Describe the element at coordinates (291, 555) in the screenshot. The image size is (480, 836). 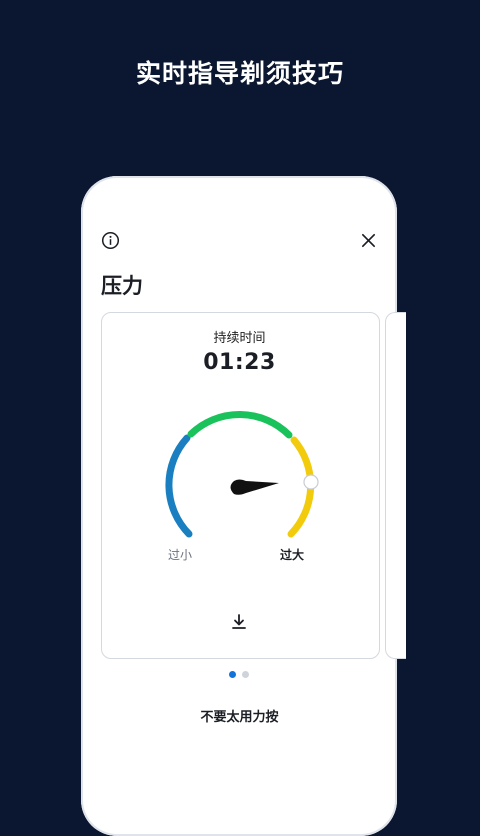
I see `gauge-high-label: 过大` at that location.